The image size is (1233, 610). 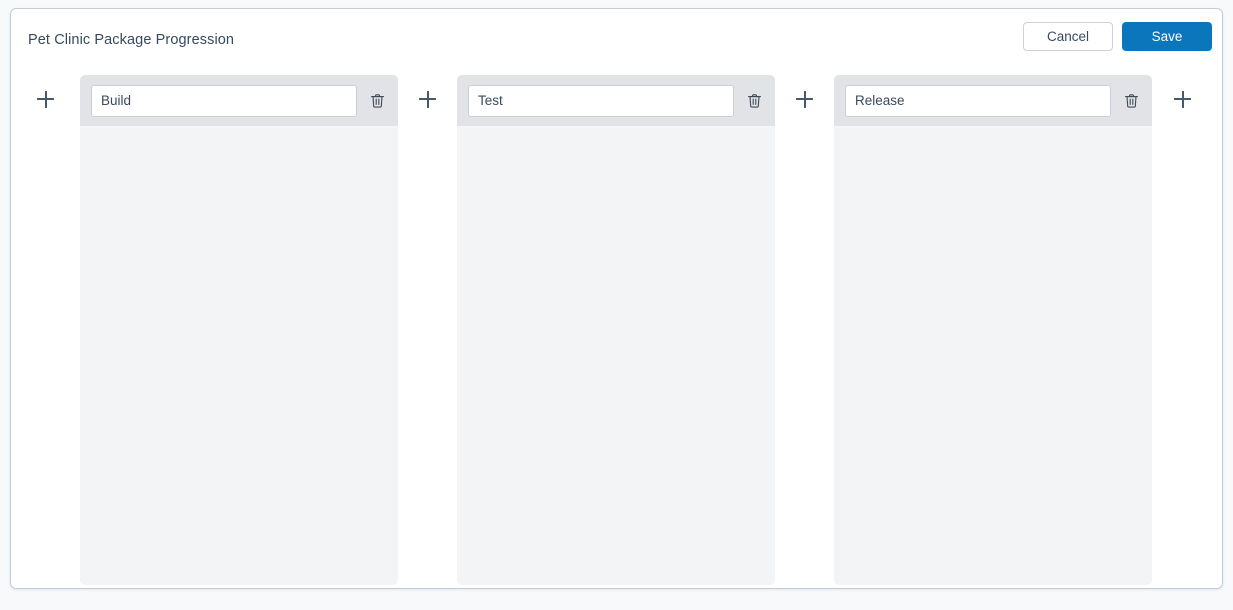 I want to click on header-actions: Cancel Save, so click(x=1117, y=36).